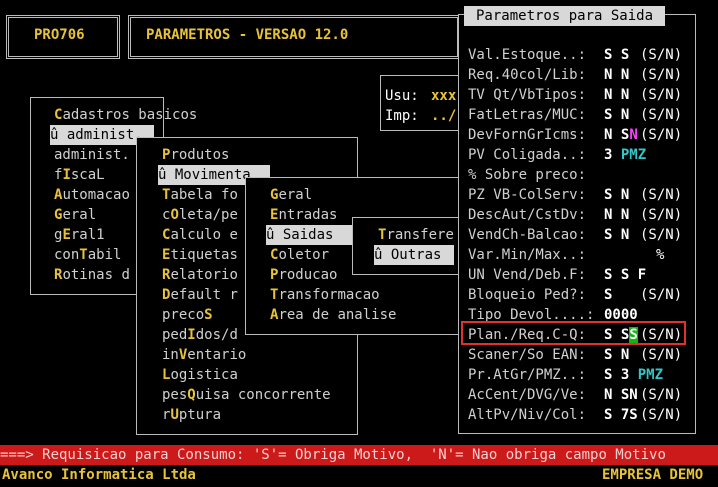  I want to click on param-label: DescAut/CstDv:, so click(527, 215).